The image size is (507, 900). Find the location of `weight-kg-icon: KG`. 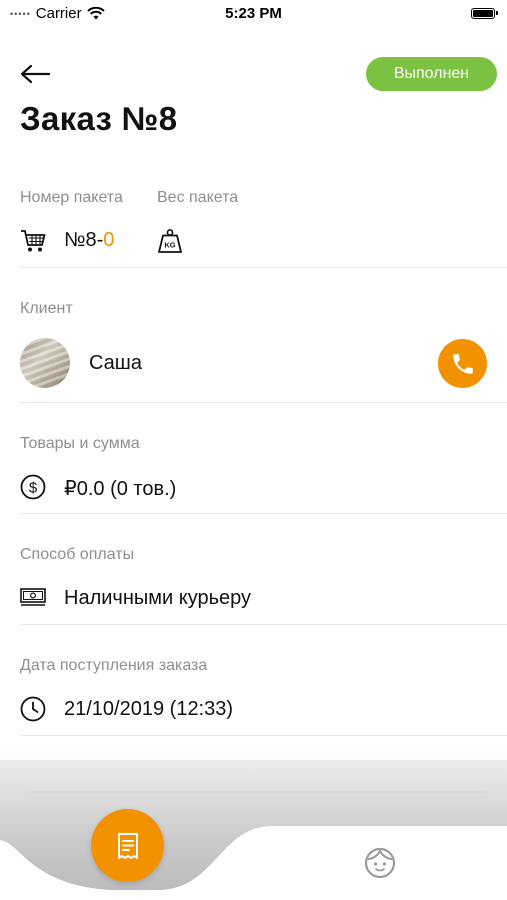

weight-kg-icon: KG is located at coordinates (170, 241).